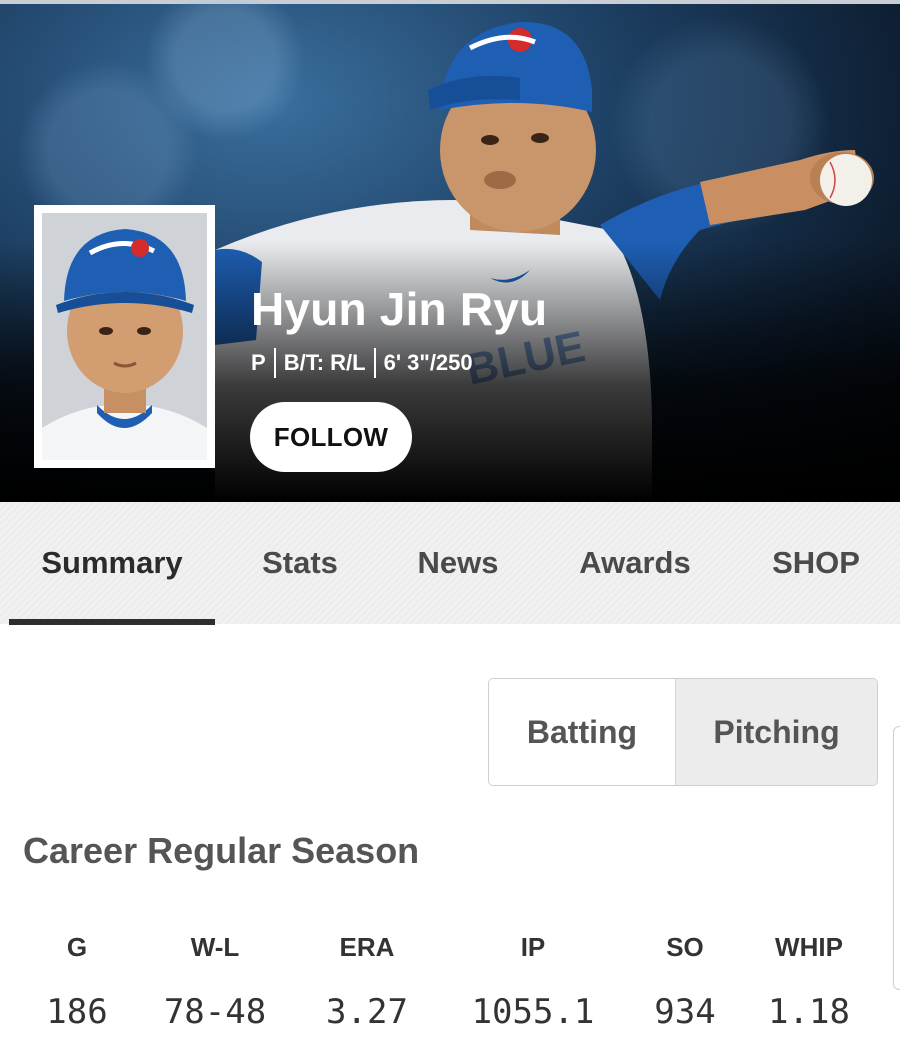 The width and height of the screenshot is (900, 1054). Describe the element at coordinates (399, 309) in the screenshot. I see `player-name: Hyun Jin Ryu` at that location.